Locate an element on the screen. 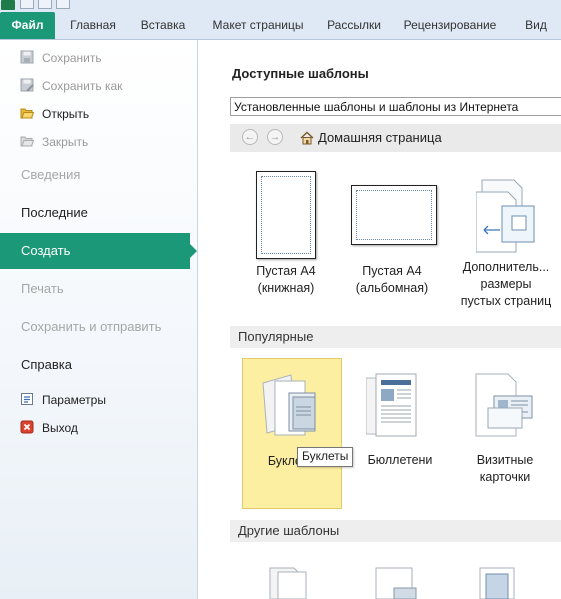 Image resolution: width=561 pixels, height=599 pixels. nav-open: Открыть is located at coordinates (54, 114).